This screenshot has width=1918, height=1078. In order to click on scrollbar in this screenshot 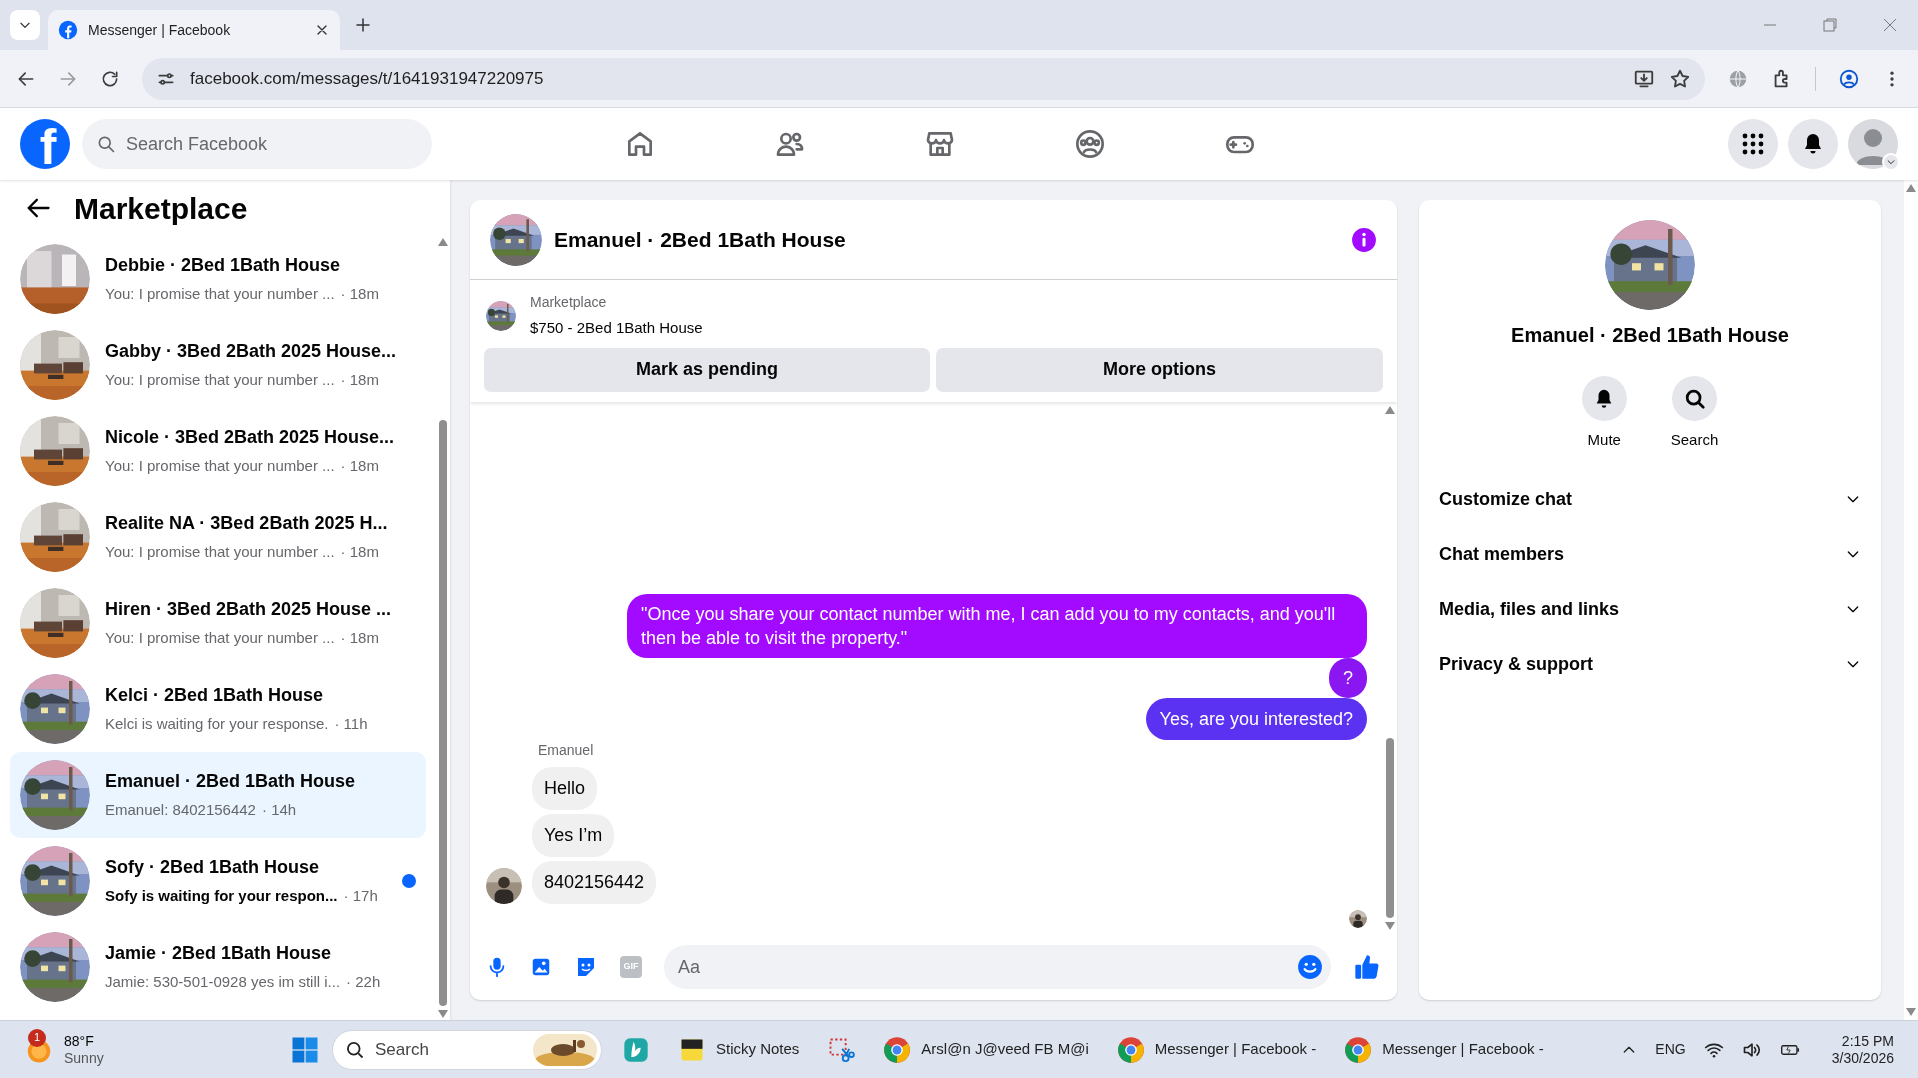, I will do `click(443, 628)`.